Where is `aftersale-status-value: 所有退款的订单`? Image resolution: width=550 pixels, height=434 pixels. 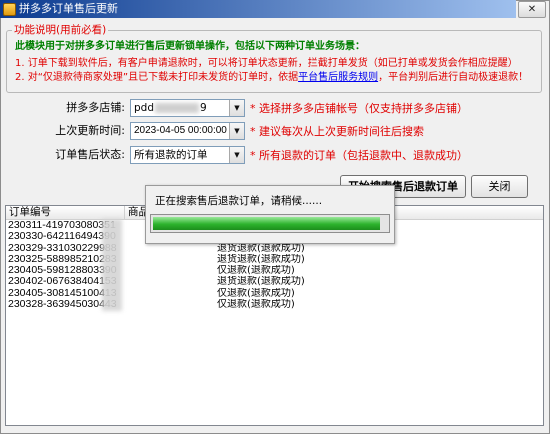
aftersale-status-value: 所有退款的订单 is located at coordinates (171, 155).